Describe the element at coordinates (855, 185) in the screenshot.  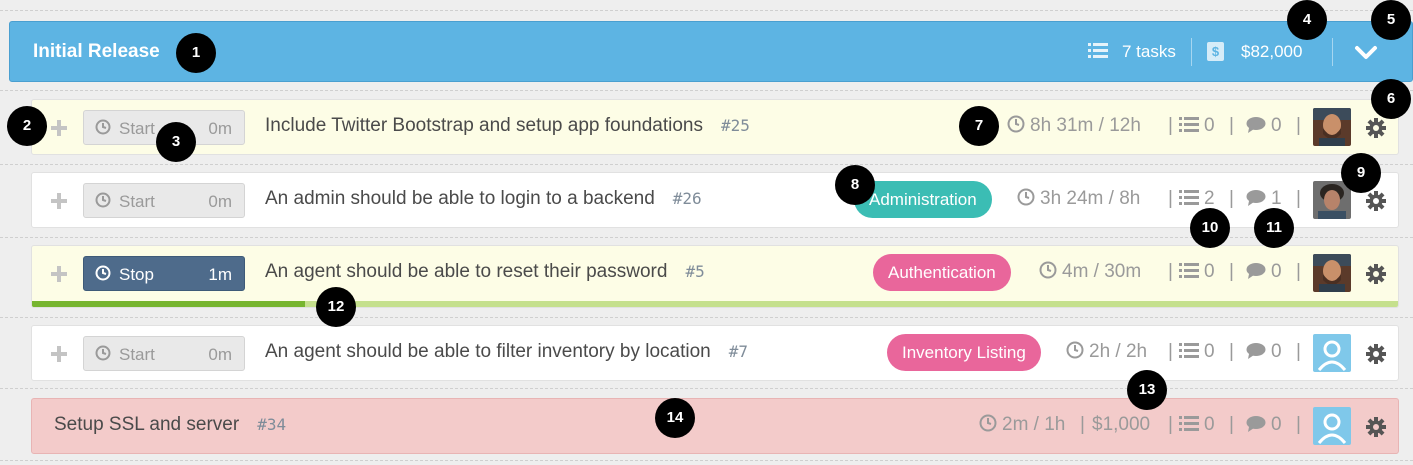
I see `callout-marker: 8` at that location.